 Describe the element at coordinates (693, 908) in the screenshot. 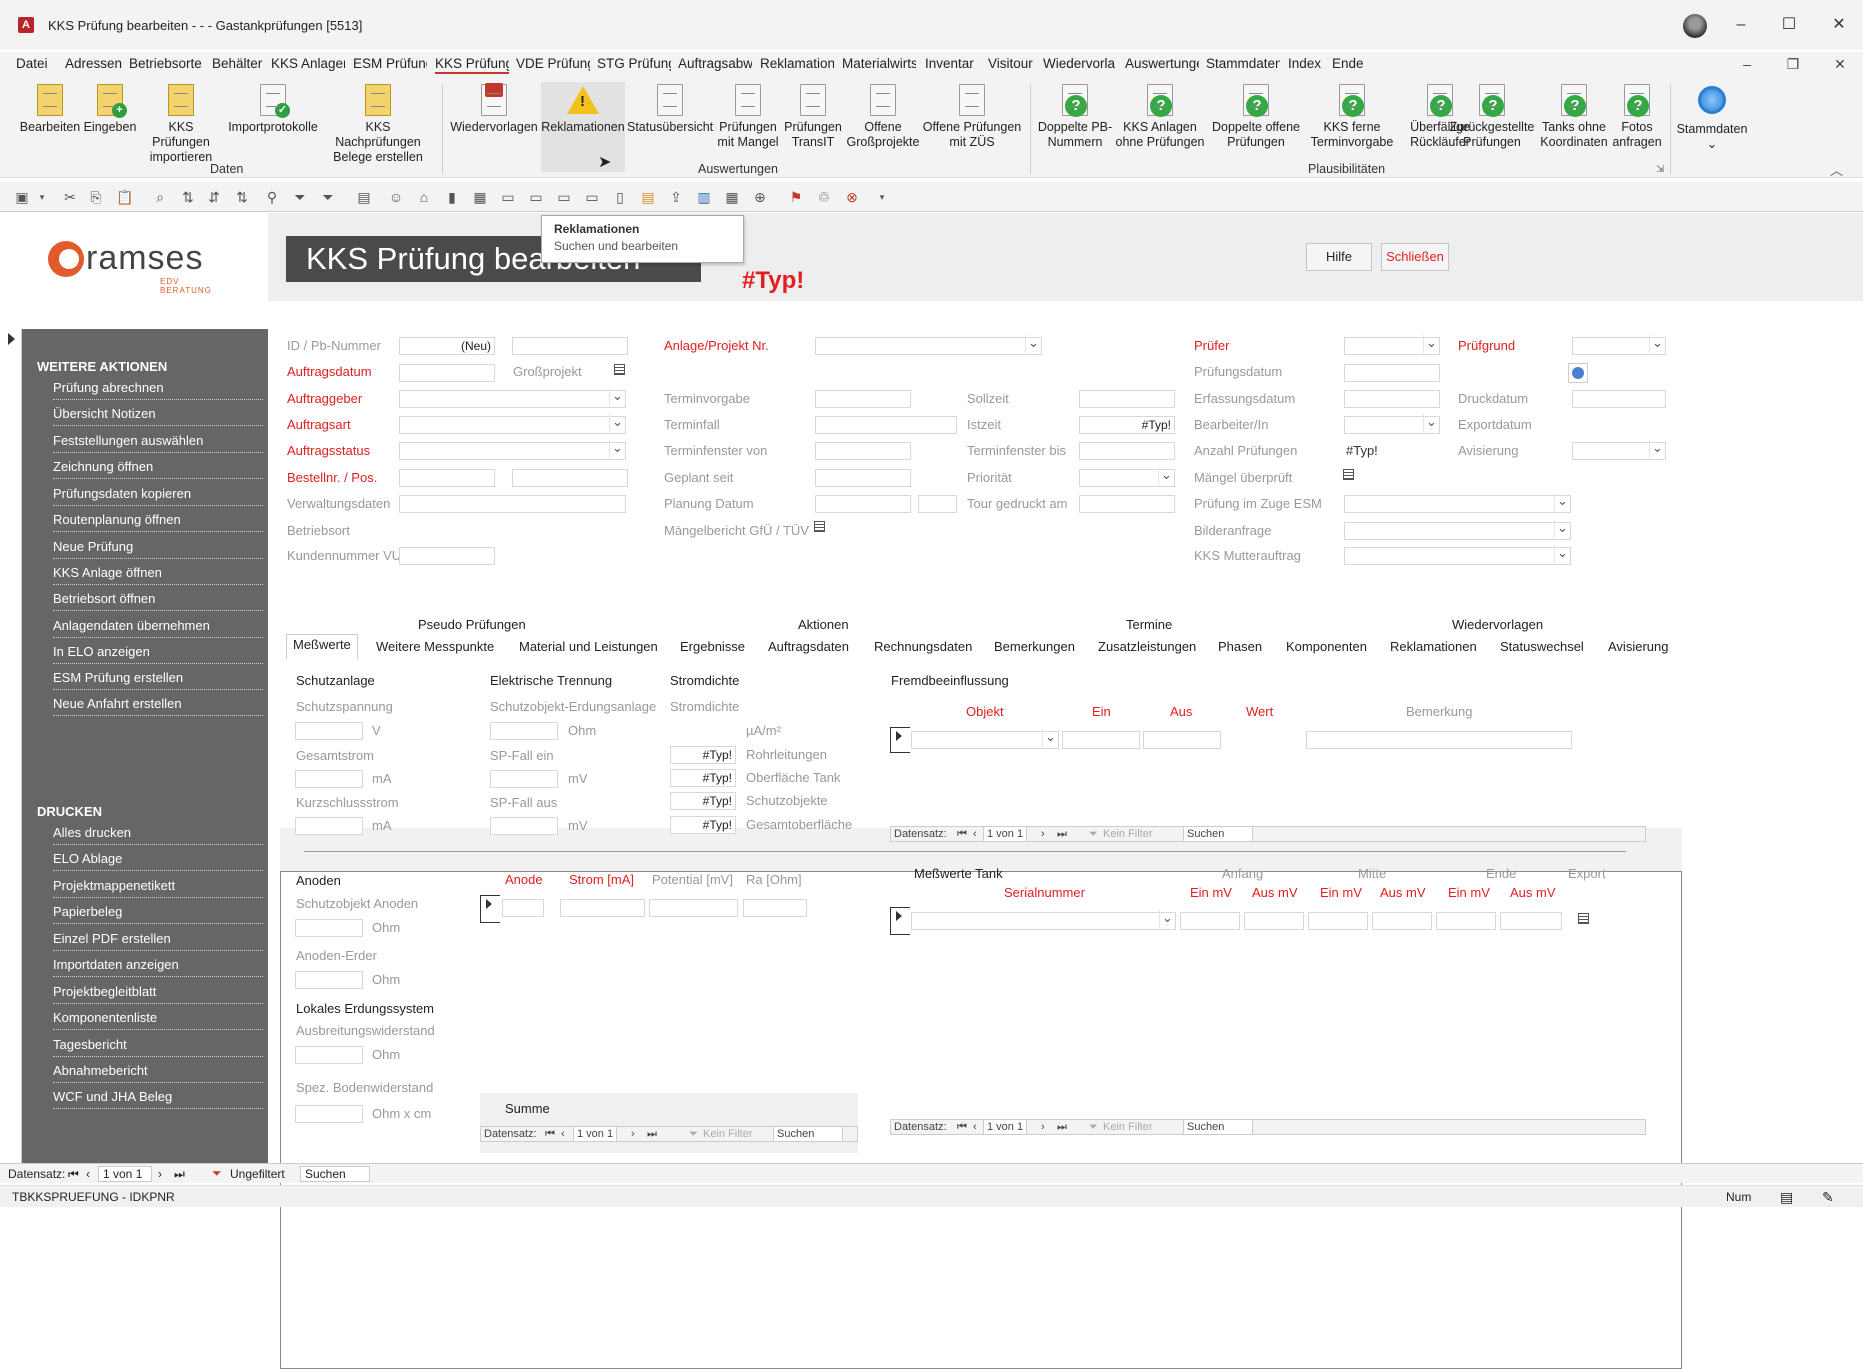

I see `potential-field` at that location.